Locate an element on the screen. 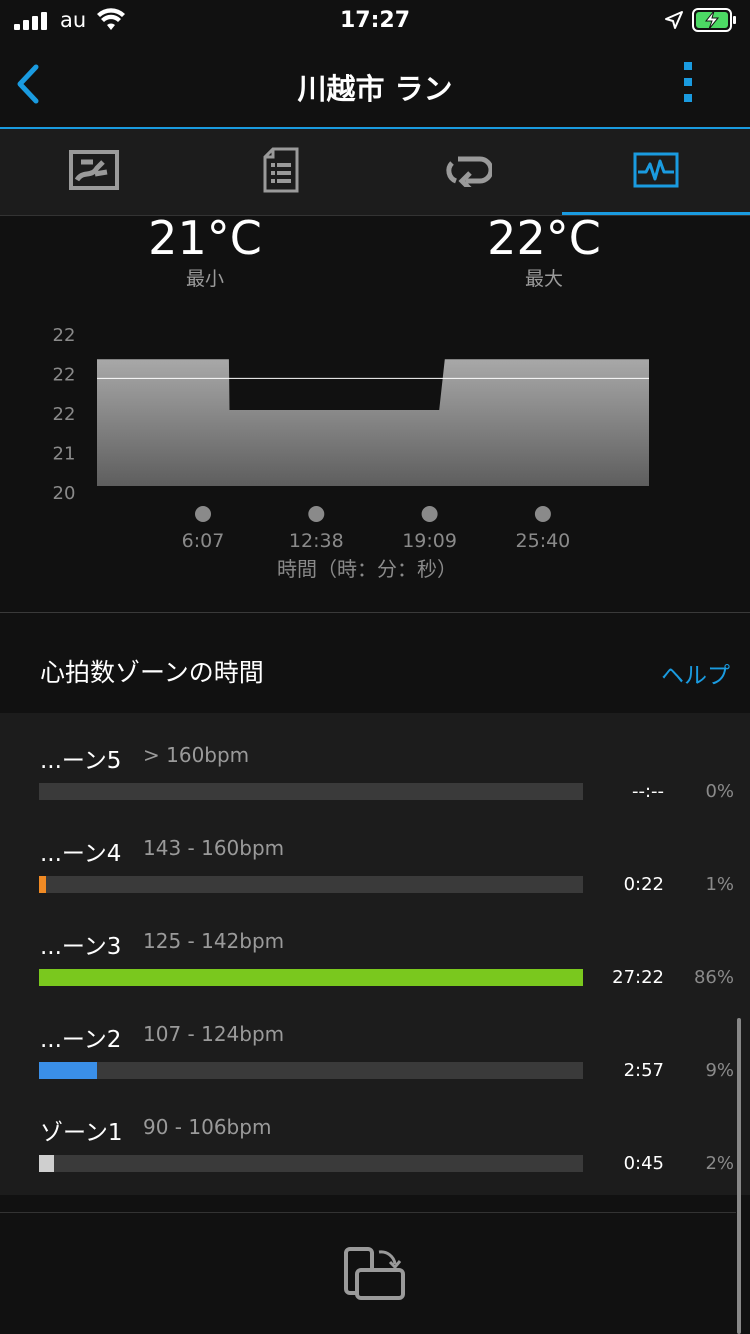  zone-name: ...ーン5 is located at coordinates (81, 761).